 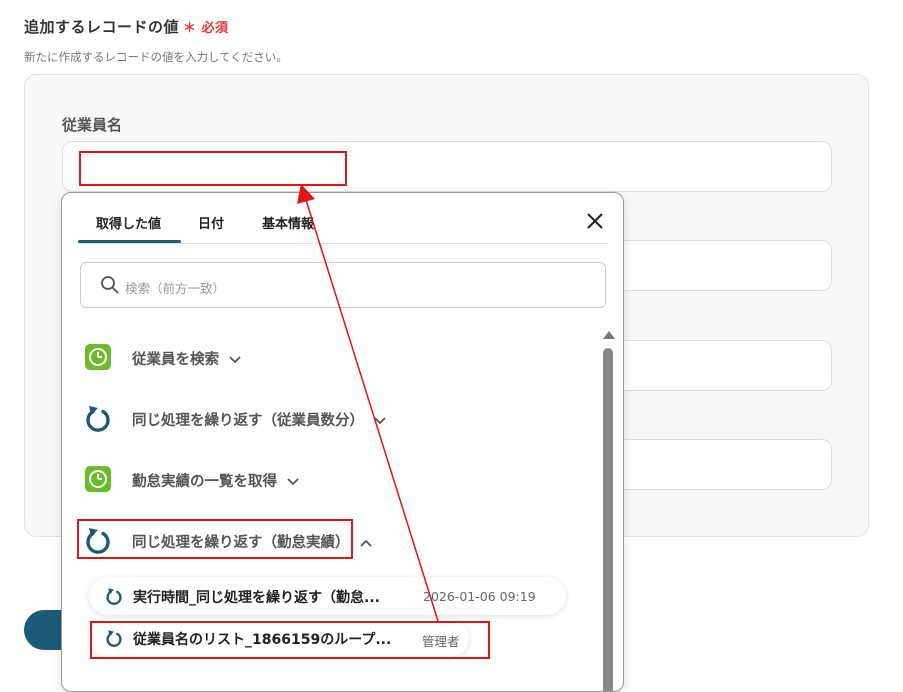 I want to click on search-placeholder: 検索（前方一致）, so click(x=175, y=288).